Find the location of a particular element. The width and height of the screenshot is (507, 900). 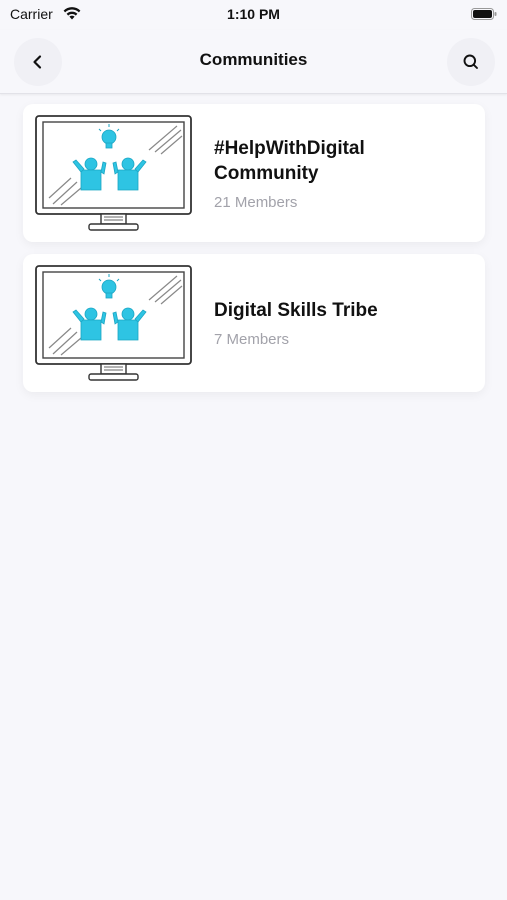

member-count: 21 Members is located at coordinates (256, 202).